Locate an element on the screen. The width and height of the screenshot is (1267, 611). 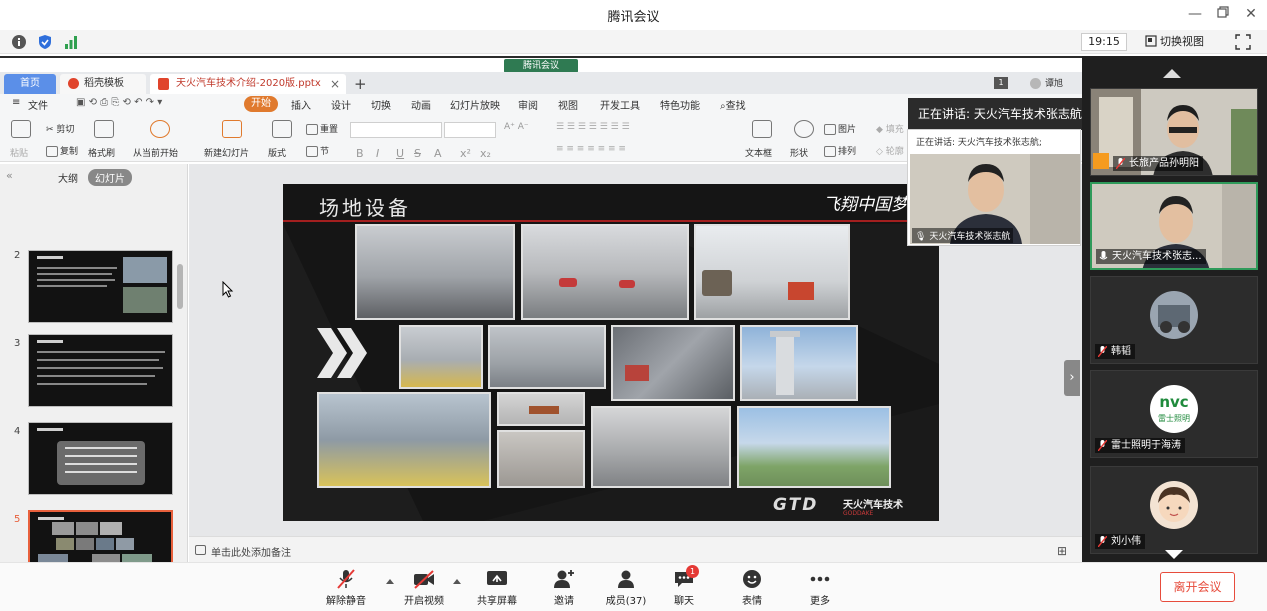
tower-top-shape is located at coordinates (785, 334).